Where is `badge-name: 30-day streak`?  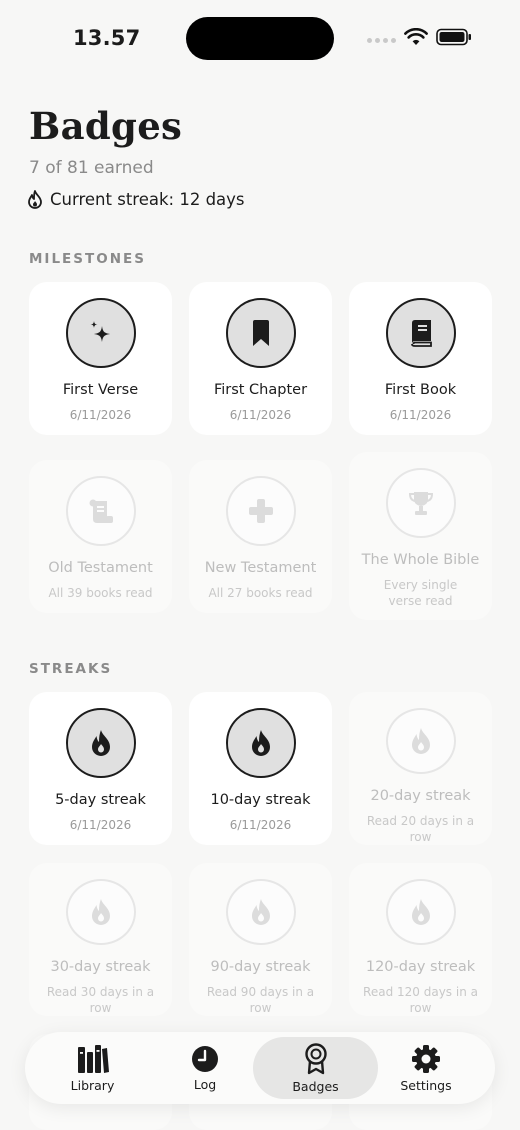 badge-name: 30-day streak is located at coordinates (100, 967).